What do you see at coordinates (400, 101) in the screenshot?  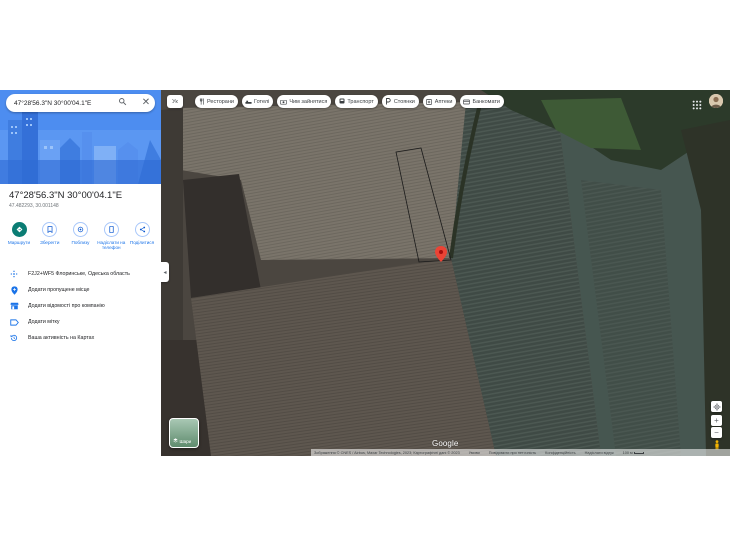 I see `chip-parking: Стоянки` at bounding box center [400, 101].